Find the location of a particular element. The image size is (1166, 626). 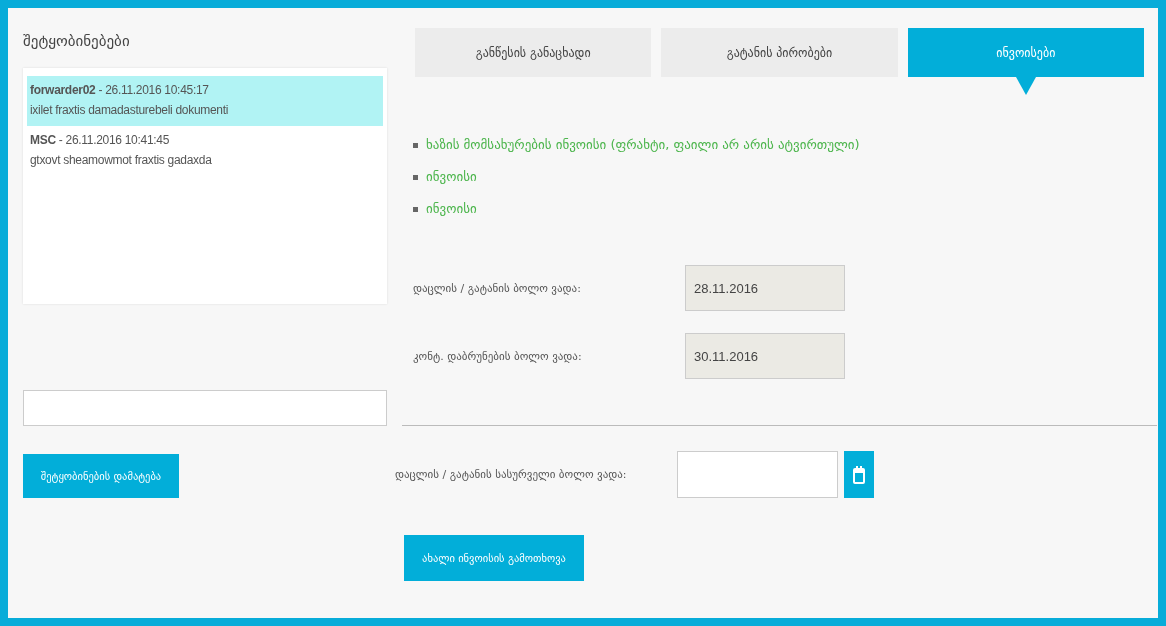

tab: განწესის განაცხადი is located at coordinates (533, 52).